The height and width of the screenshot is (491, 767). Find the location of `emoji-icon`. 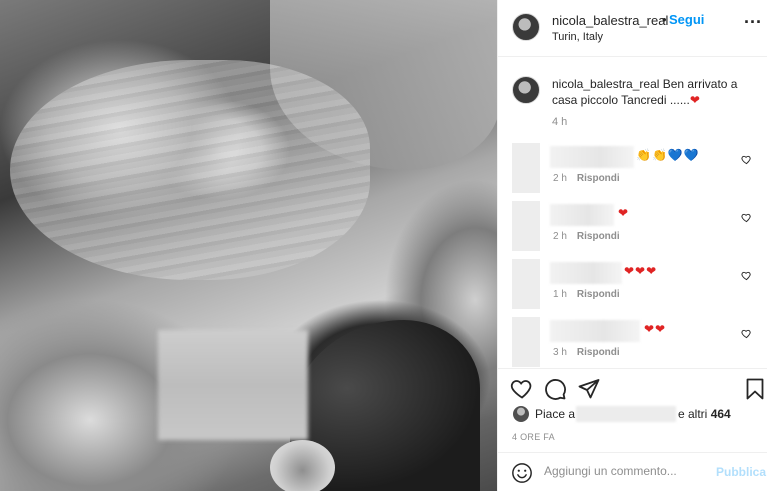

emoji-icon is located at coordinates (522, 473).